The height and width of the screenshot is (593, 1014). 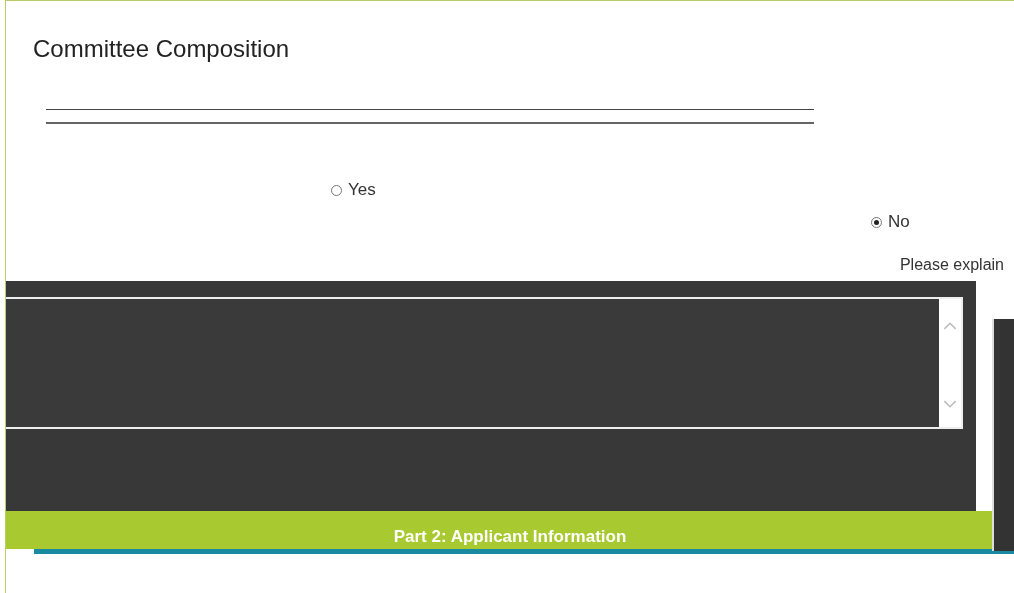 I want to click on section-heading: Part 2: Applicant Information, so click(x=510, y=537).